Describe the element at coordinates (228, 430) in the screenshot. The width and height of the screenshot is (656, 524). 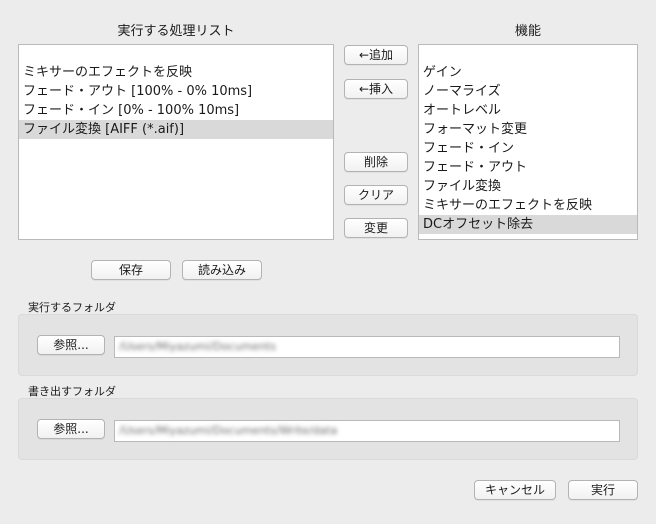
I see `output-path-value: /Users/Miyazumi/Documents/Write/data` at that location.